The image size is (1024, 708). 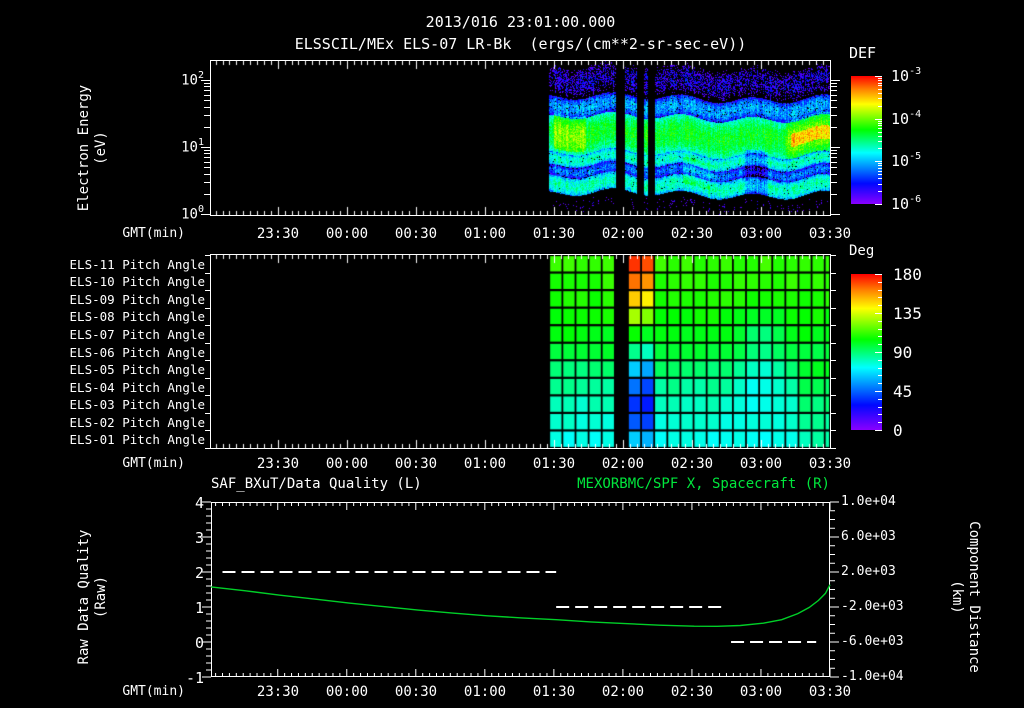 What do you see at coordinates (199, 573) in the screenshot?
I see `panel3-left-tick-label: 2` at bounding box center [199, 573].